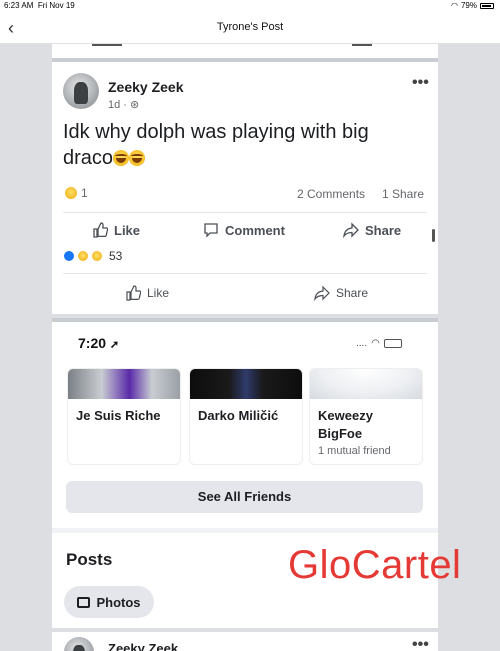 This screenshot has height=651, width=500. What do you see at coordinates (383, 230) in the screenshot?
I see `share-label: Share` at bounding box center [383, 230].